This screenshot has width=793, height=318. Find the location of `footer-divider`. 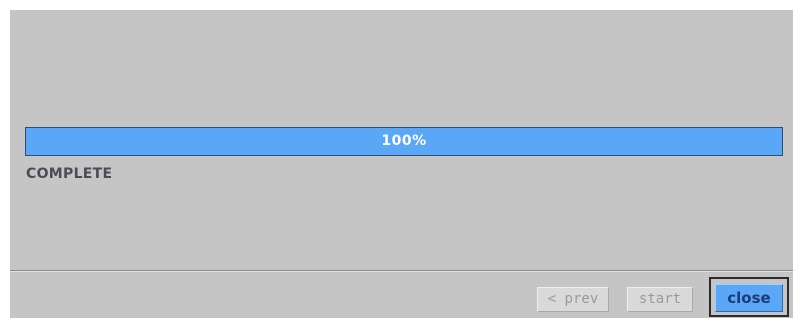

footer-divider is located at coordinates (401, 271).